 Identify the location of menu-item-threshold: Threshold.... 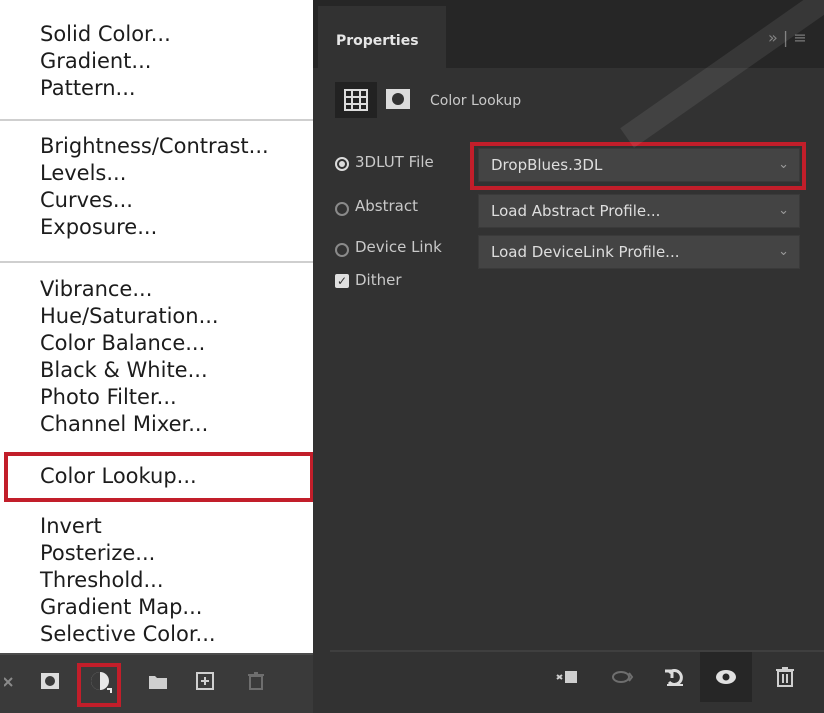
(102, 580).